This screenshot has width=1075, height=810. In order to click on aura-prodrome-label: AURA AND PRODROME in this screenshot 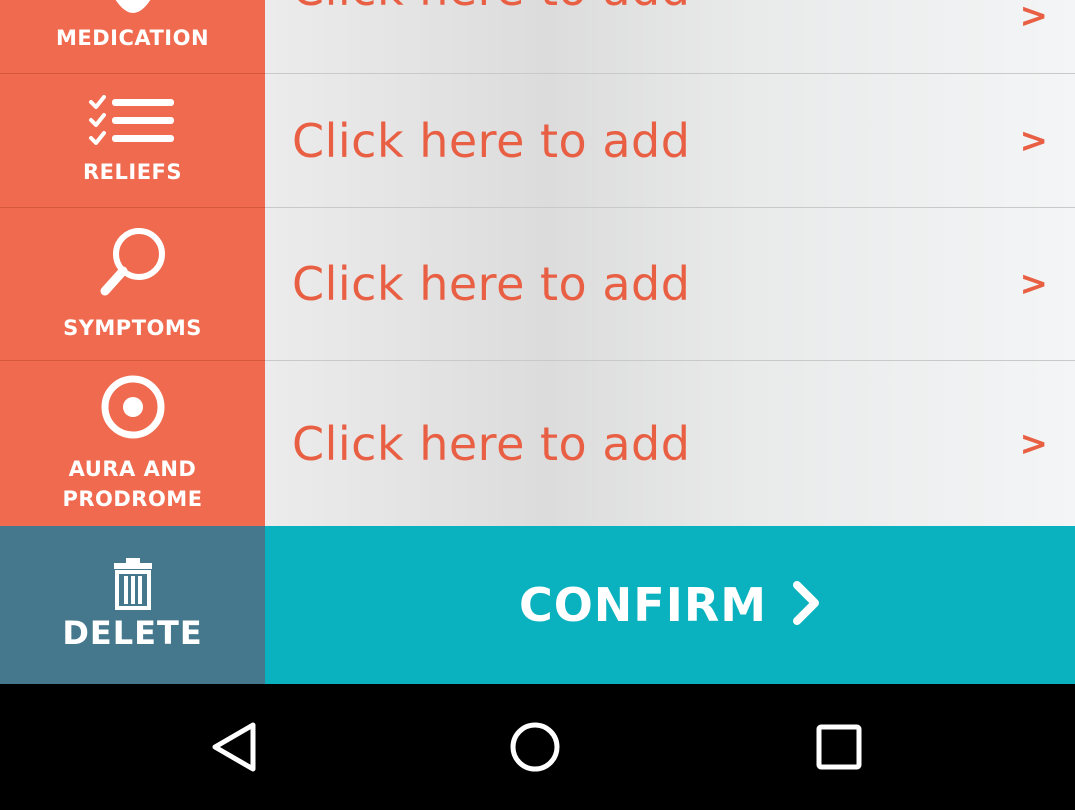, I will do `click(132, 484)`.